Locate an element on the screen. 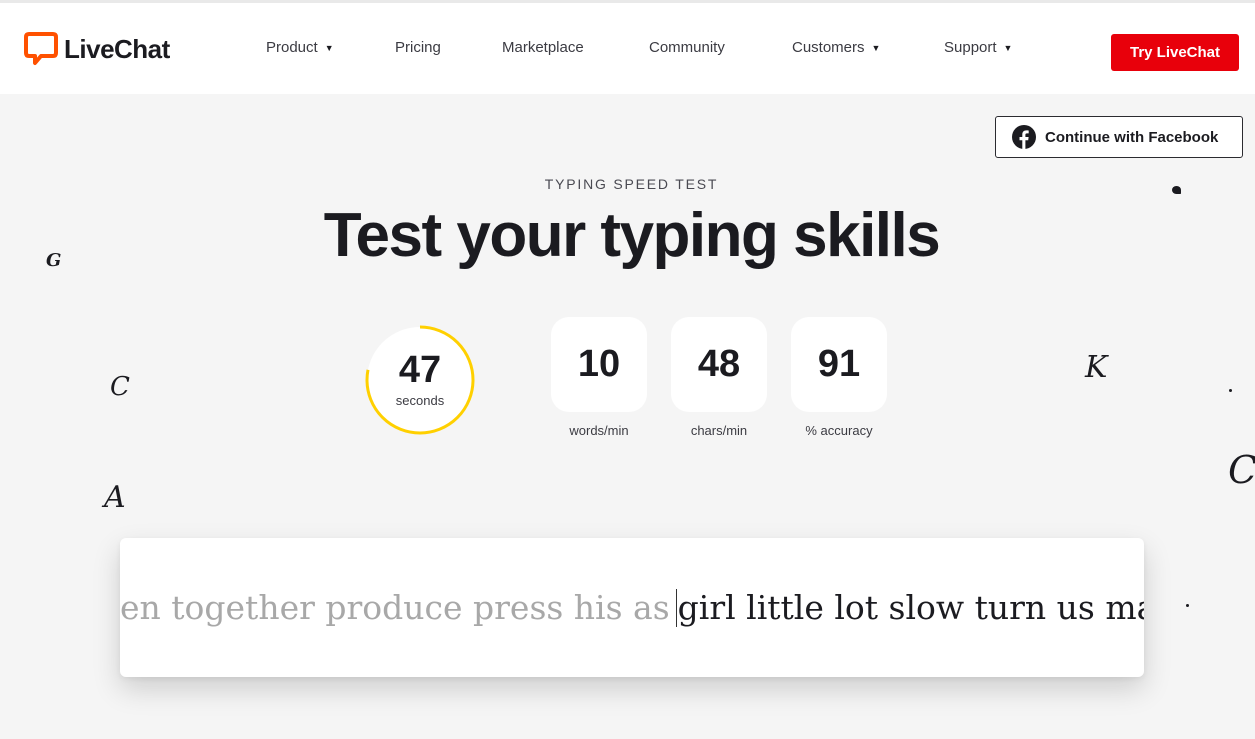  livechat-logo: LiveChat is located at coordinates (97, 49).